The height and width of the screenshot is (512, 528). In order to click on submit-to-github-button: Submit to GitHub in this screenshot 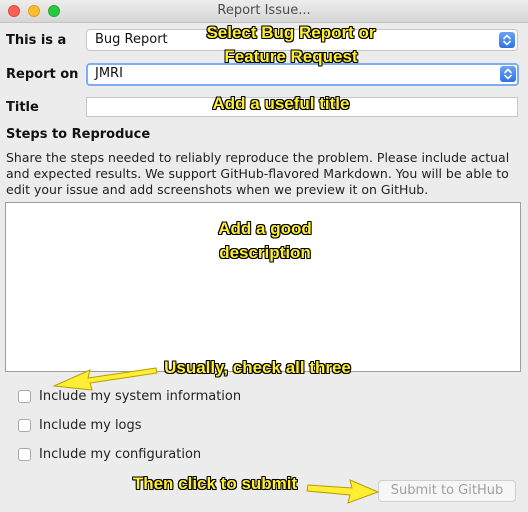, I will do `click(447, 491)`.